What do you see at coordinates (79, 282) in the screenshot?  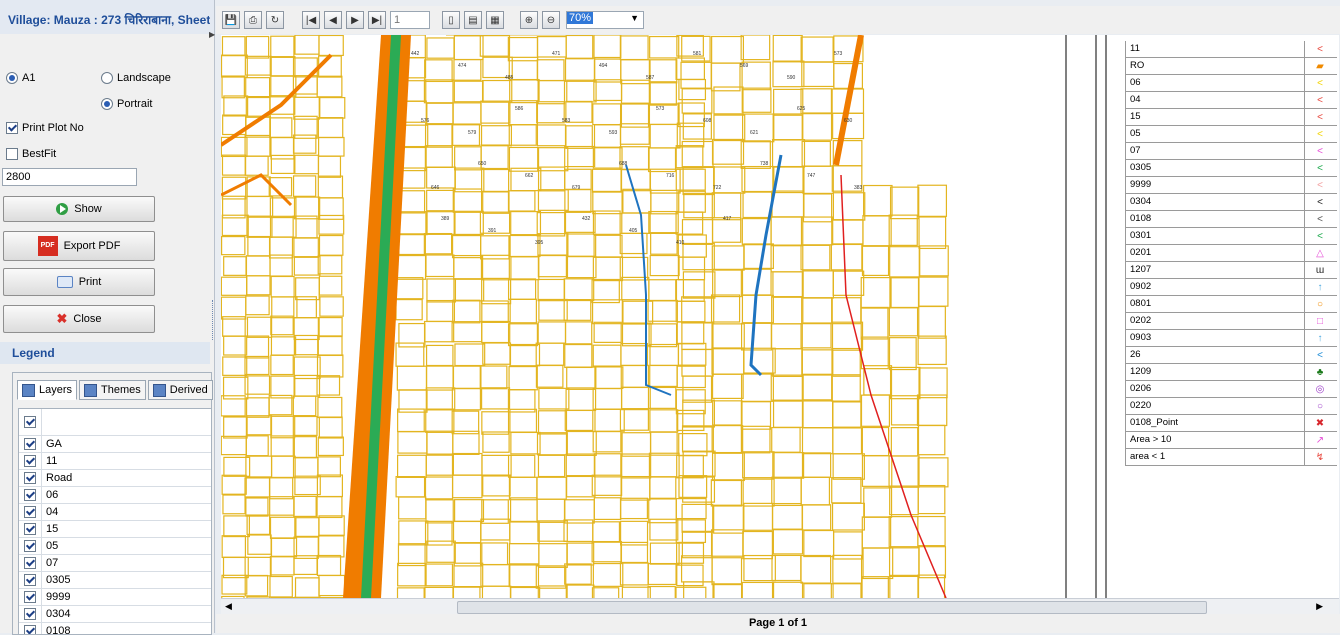 I see `print-button: Print` at bounding box center [79, 282].